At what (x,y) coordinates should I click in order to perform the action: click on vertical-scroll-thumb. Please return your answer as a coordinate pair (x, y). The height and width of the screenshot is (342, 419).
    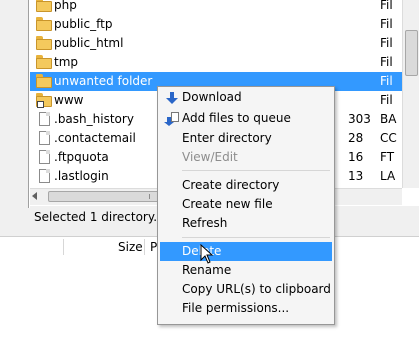
    Looking at the image, I should click on (411, 53).